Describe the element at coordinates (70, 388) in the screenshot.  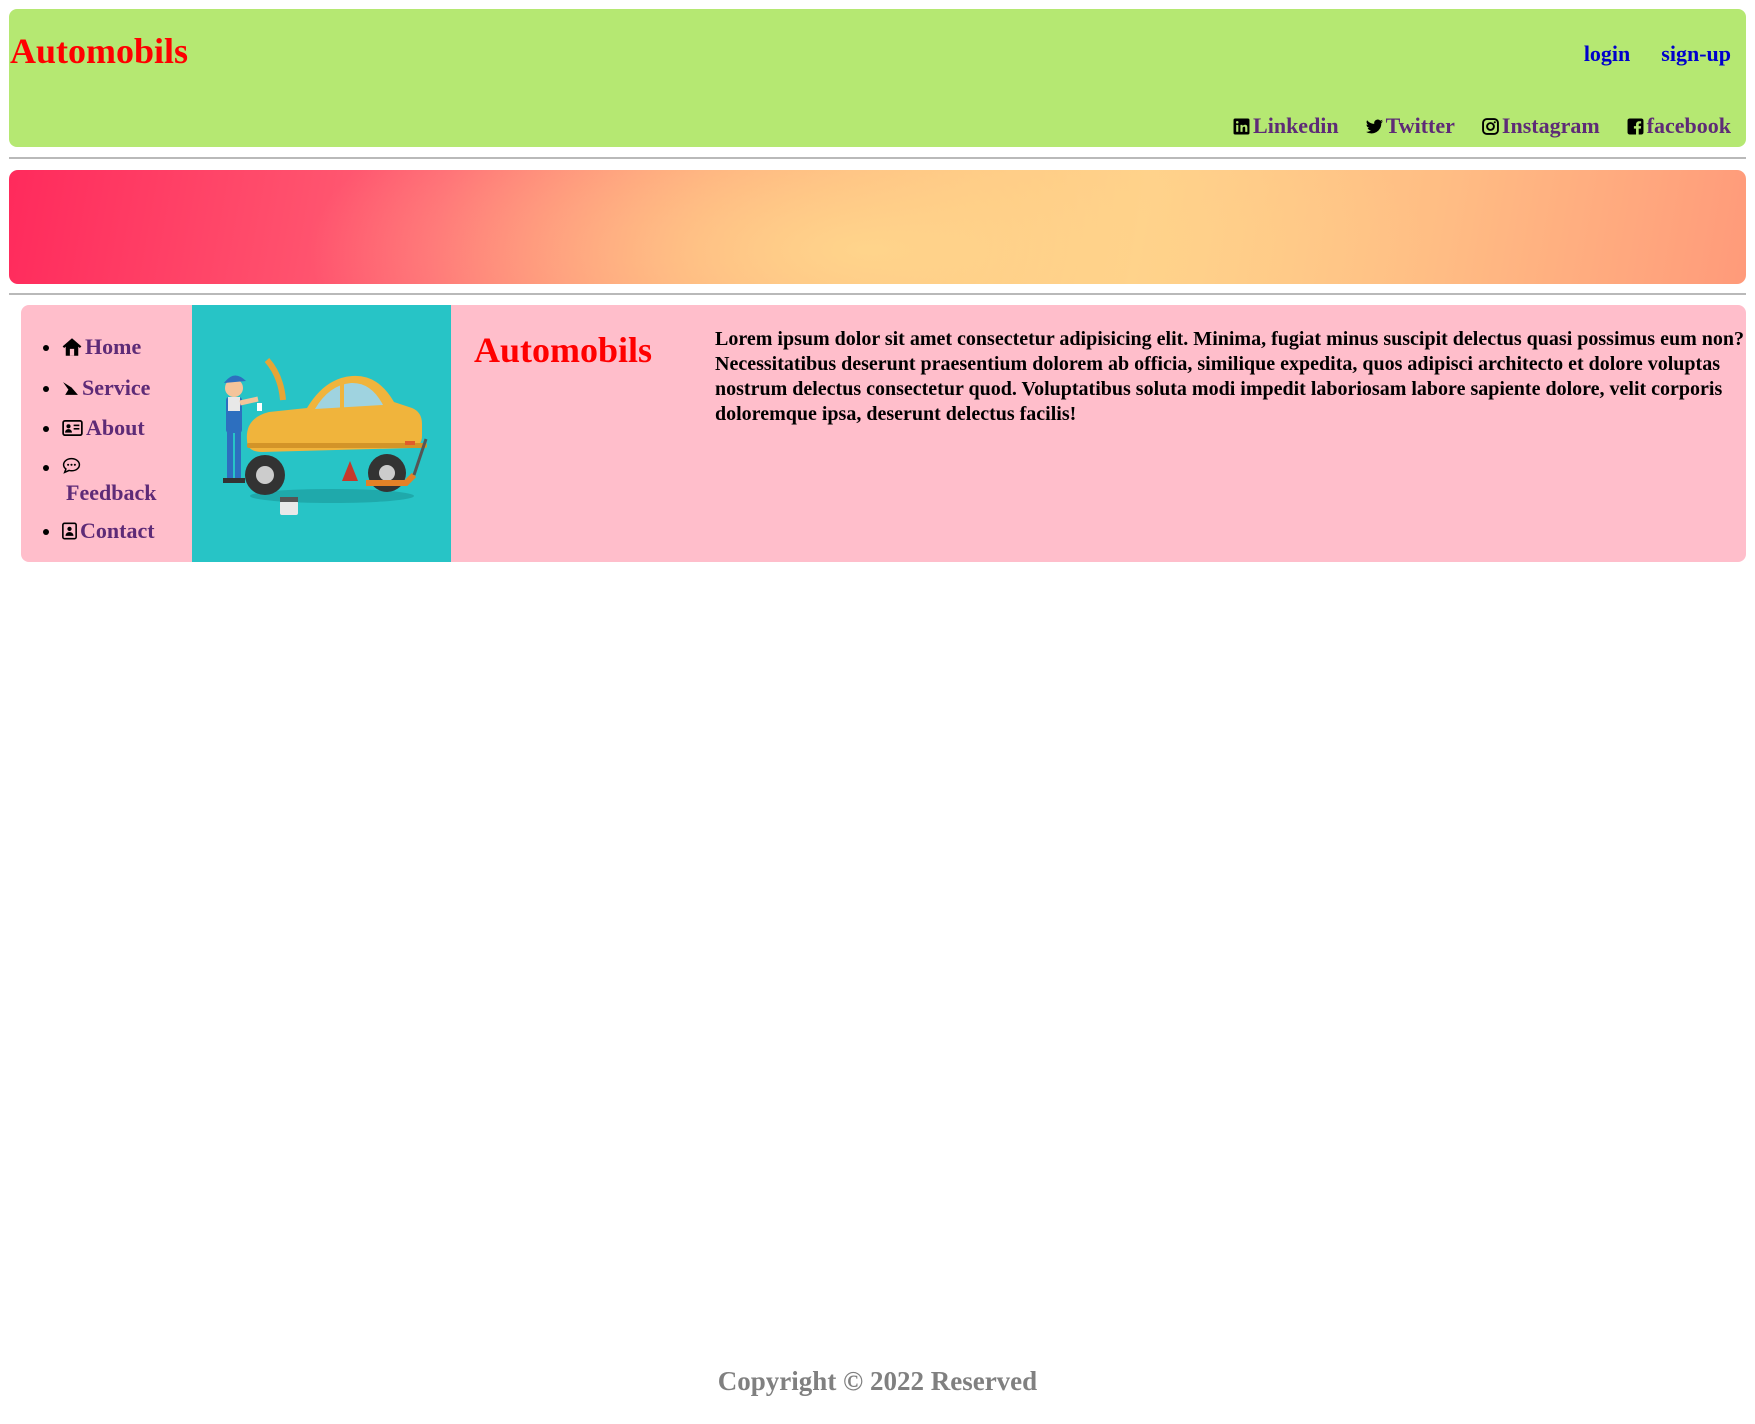
I see `service-icon` at that location.